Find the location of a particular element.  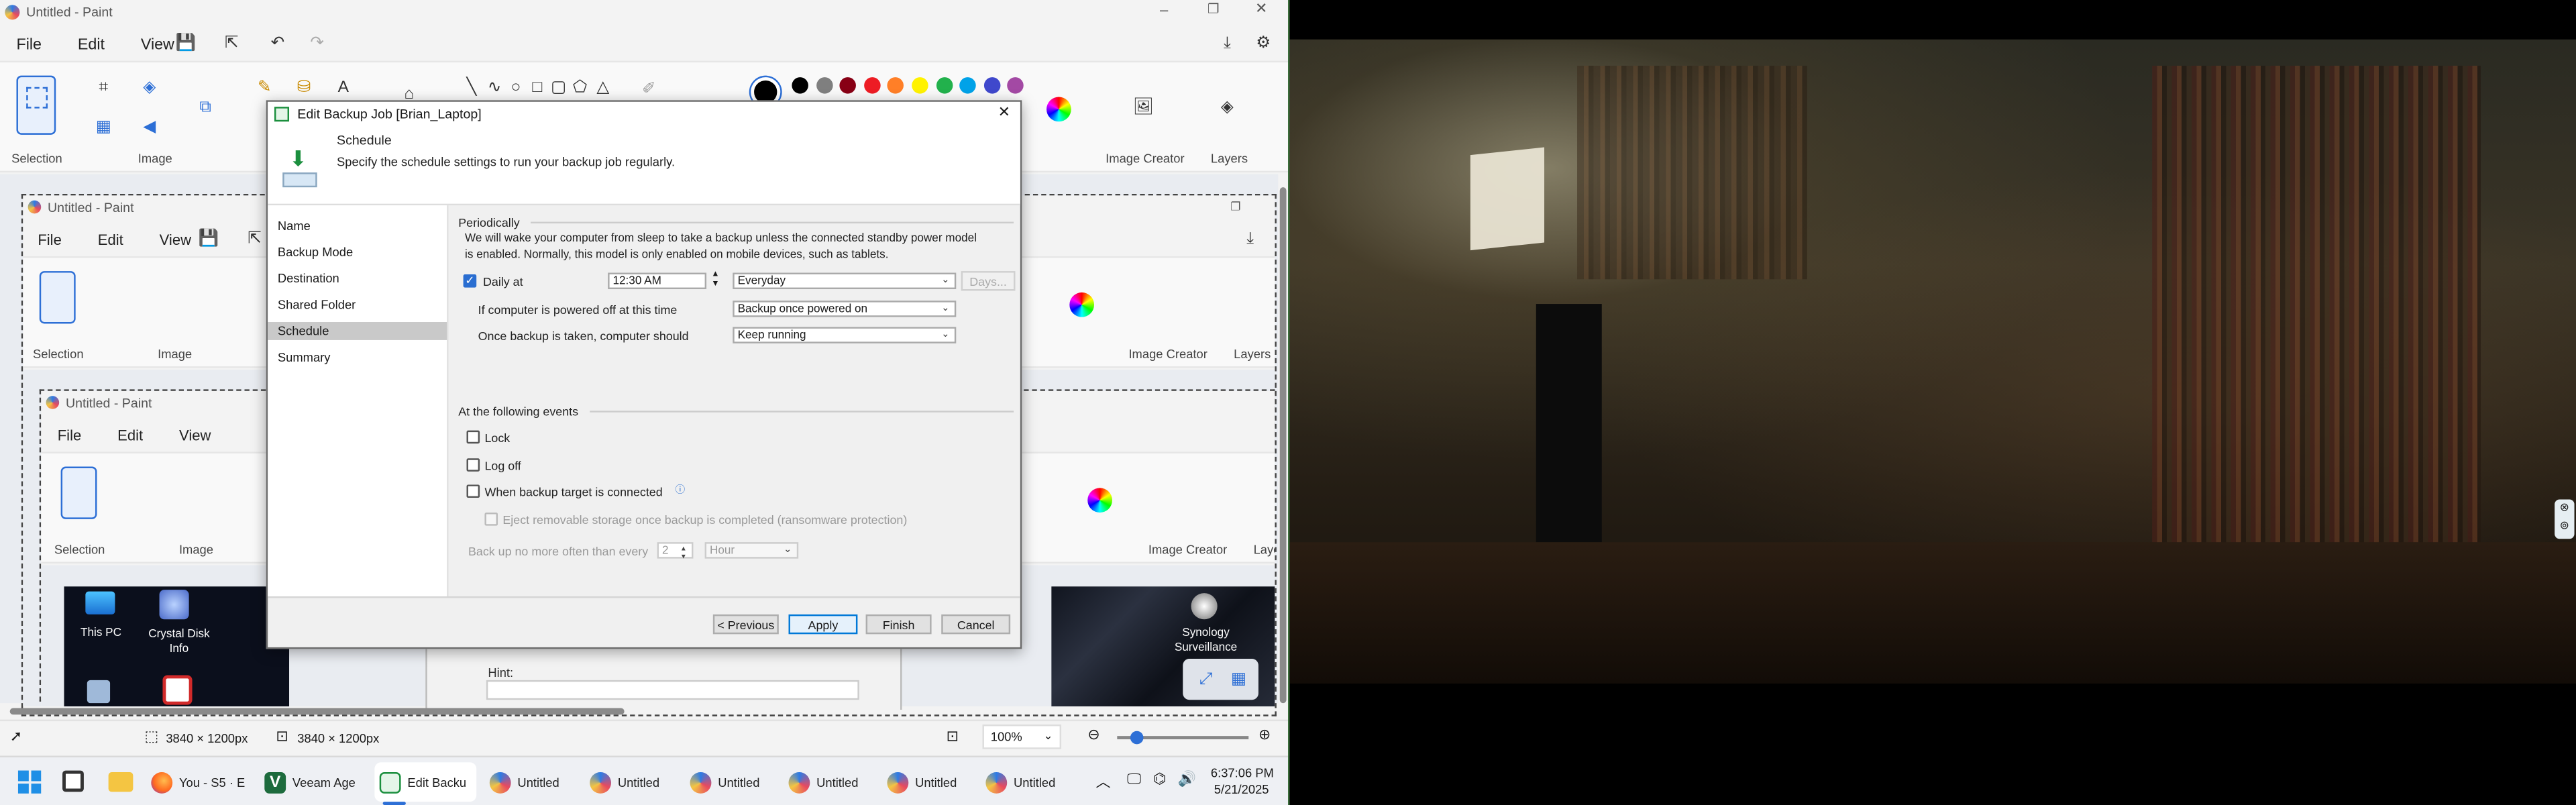

tray-monitor-icon: 🖵 is located at coordinates (1134, 780).